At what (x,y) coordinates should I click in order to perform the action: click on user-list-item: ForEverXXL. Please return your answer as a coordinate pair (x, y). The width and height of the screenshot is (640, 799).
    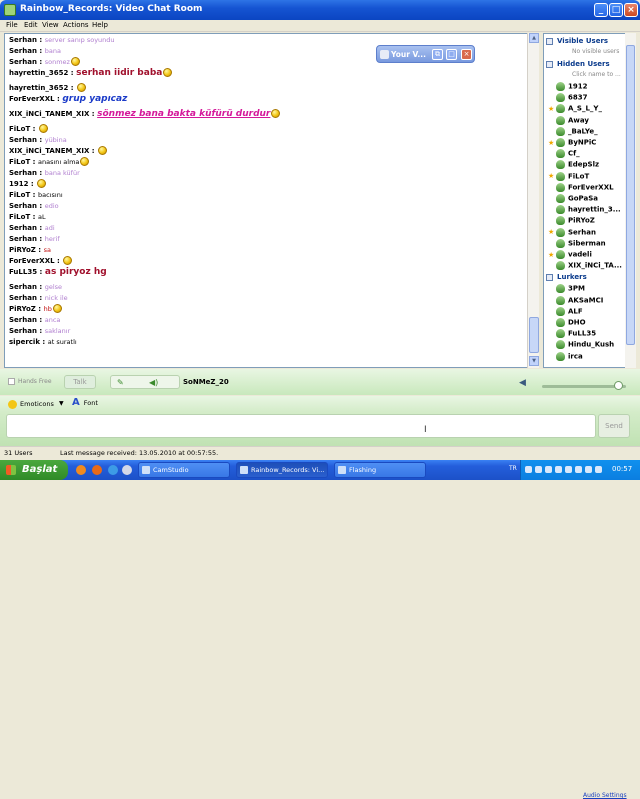
    Looking at the image, I should click on (581, 188).